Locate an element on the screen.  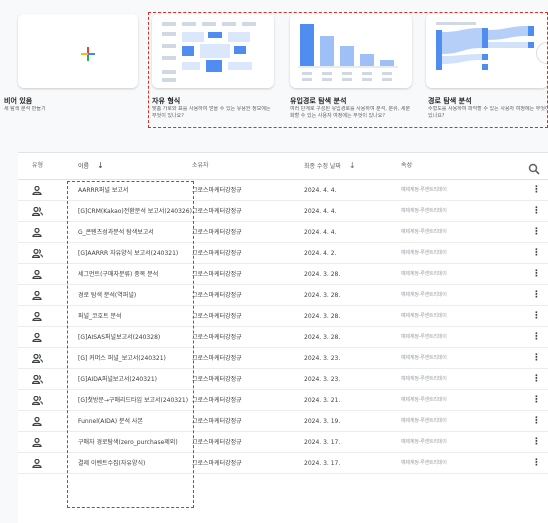
highlight-box-names is located at coordinates (130, 344).